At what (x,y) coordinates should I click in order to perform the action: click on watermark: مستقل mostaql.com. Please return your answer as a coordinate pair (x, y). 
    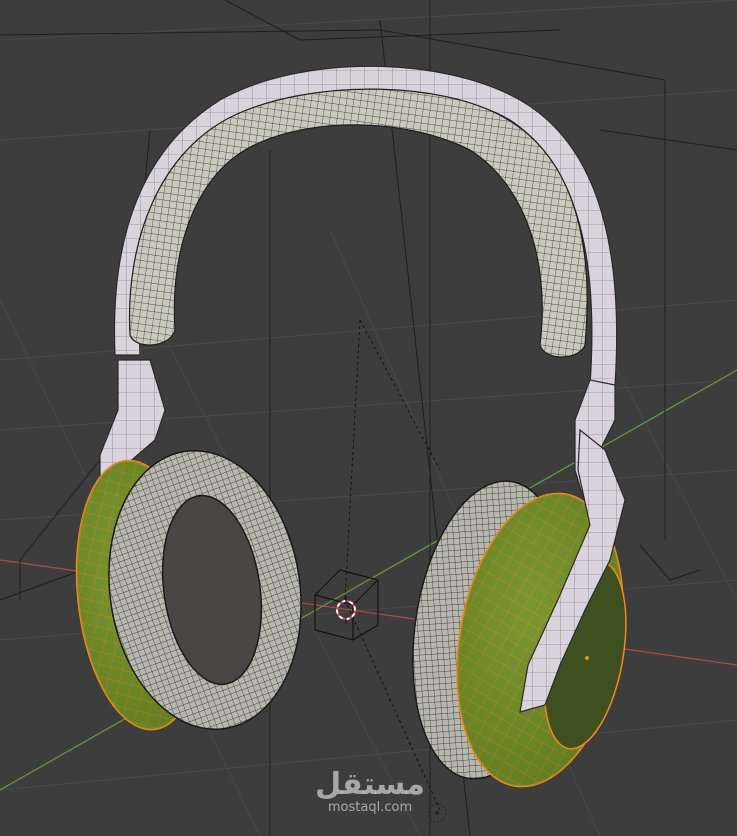
    Looking at the image, I should click on (370, 793).